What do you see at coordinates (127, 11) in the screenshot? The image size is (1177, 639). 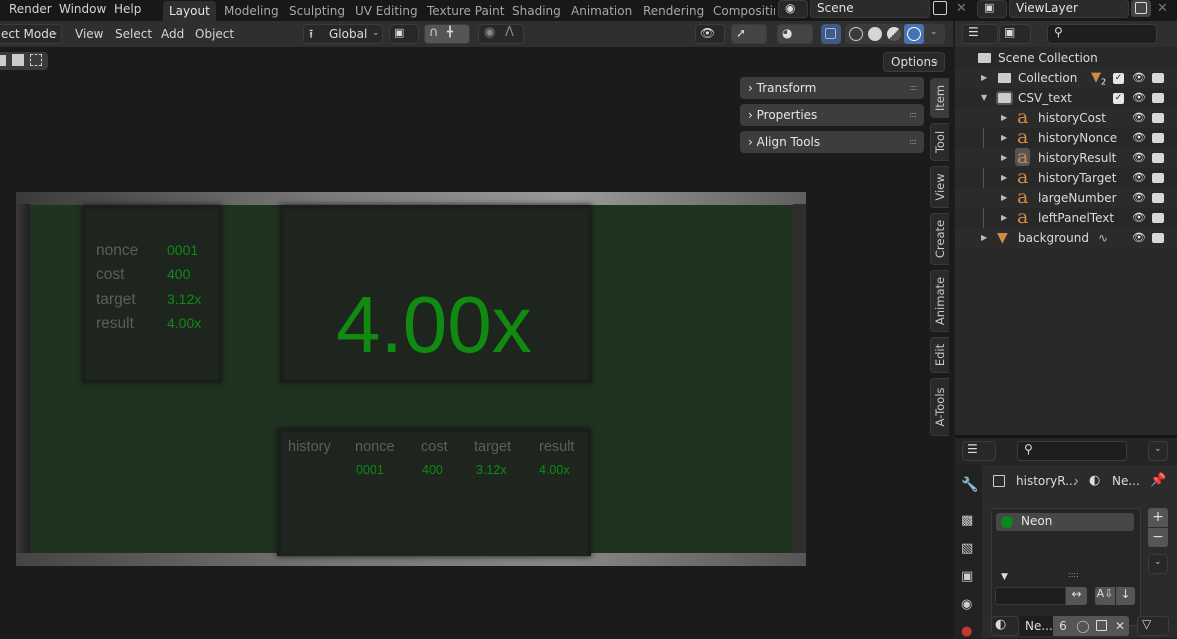 I see `menu-help: Help` at bounding box center [127, 11].